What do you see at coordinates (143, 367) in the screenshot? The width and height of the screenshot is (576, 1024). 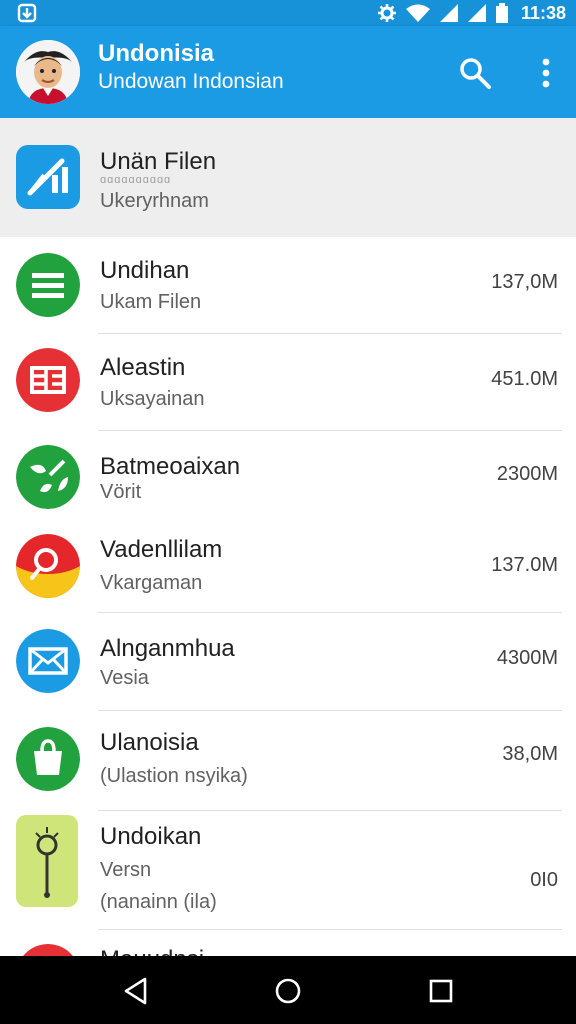 I see `item-name: Aleastin` at bounding box center [143, 367].